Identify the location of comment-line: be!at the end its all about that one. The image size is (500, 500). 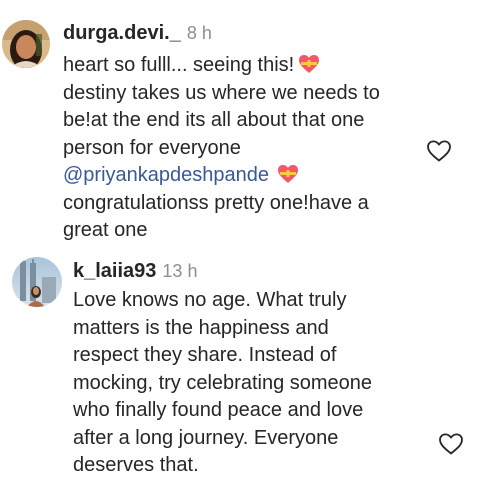
(214, 120).